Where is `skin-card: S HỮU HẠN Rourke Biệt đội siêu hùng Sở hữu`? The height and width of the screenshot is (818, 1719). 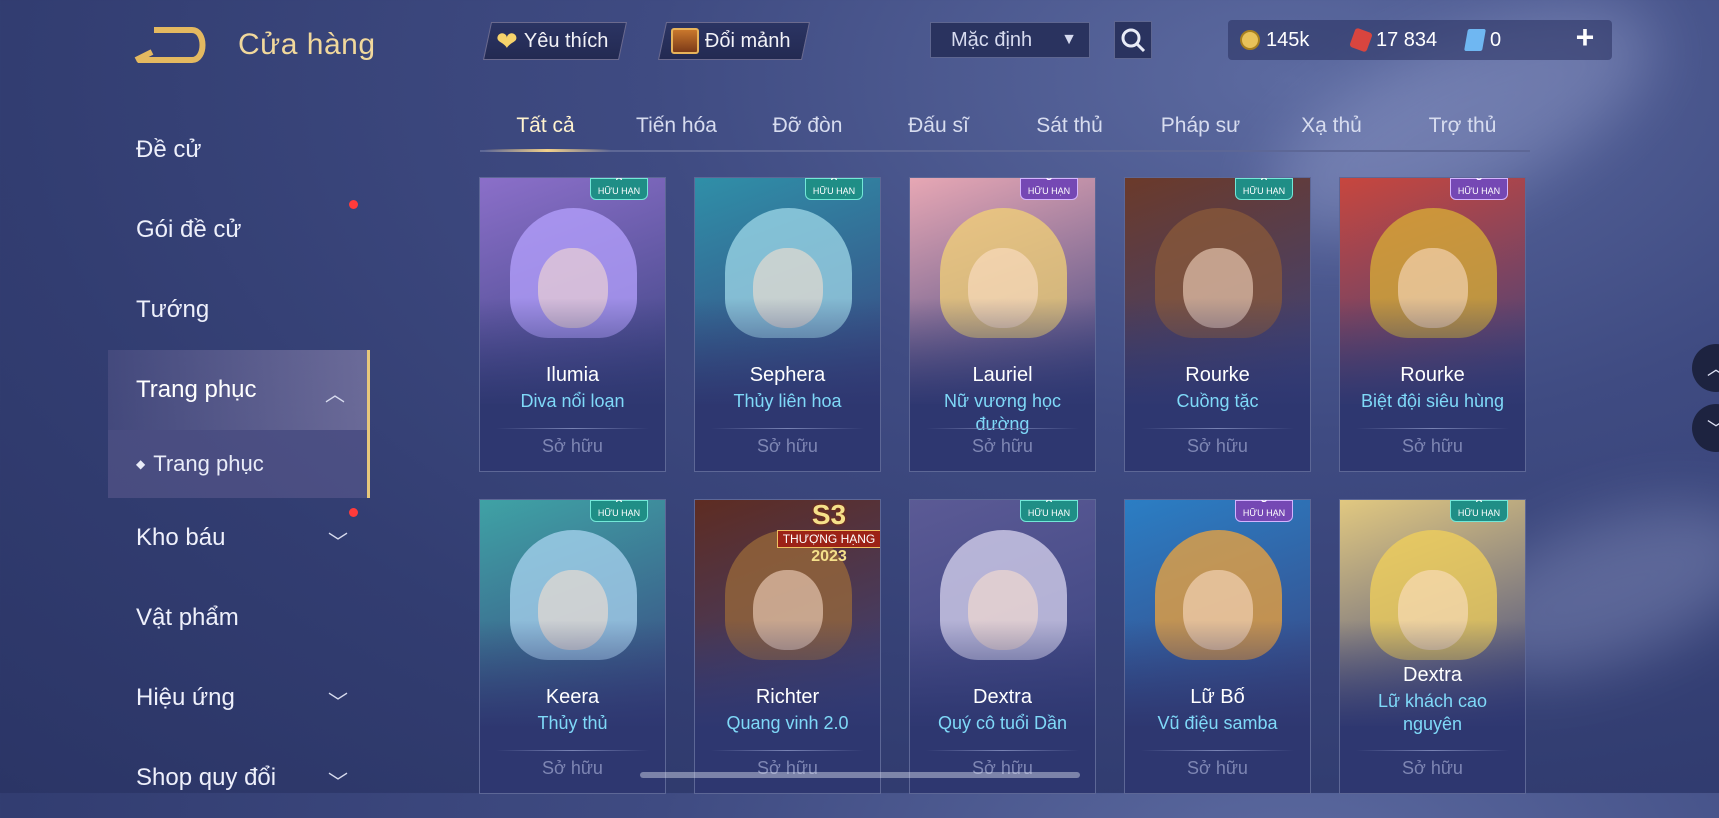 skin-card: S HỮU HẠN Rourke Biệt đội siêu hùng Sở hữu is located at coordinates (1432, 324).